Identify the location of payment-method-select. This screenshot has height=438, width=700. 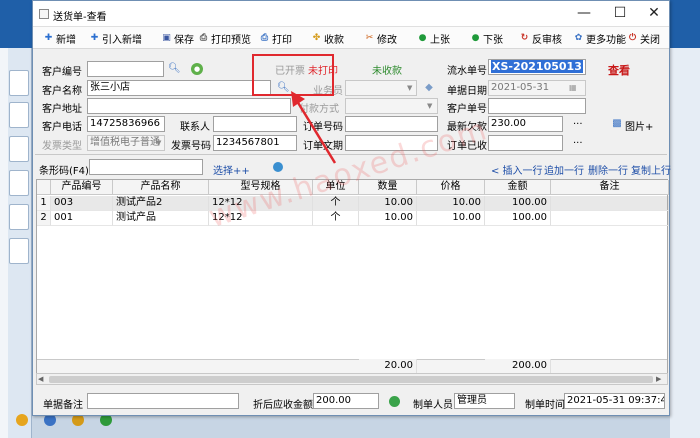
(391, 106).